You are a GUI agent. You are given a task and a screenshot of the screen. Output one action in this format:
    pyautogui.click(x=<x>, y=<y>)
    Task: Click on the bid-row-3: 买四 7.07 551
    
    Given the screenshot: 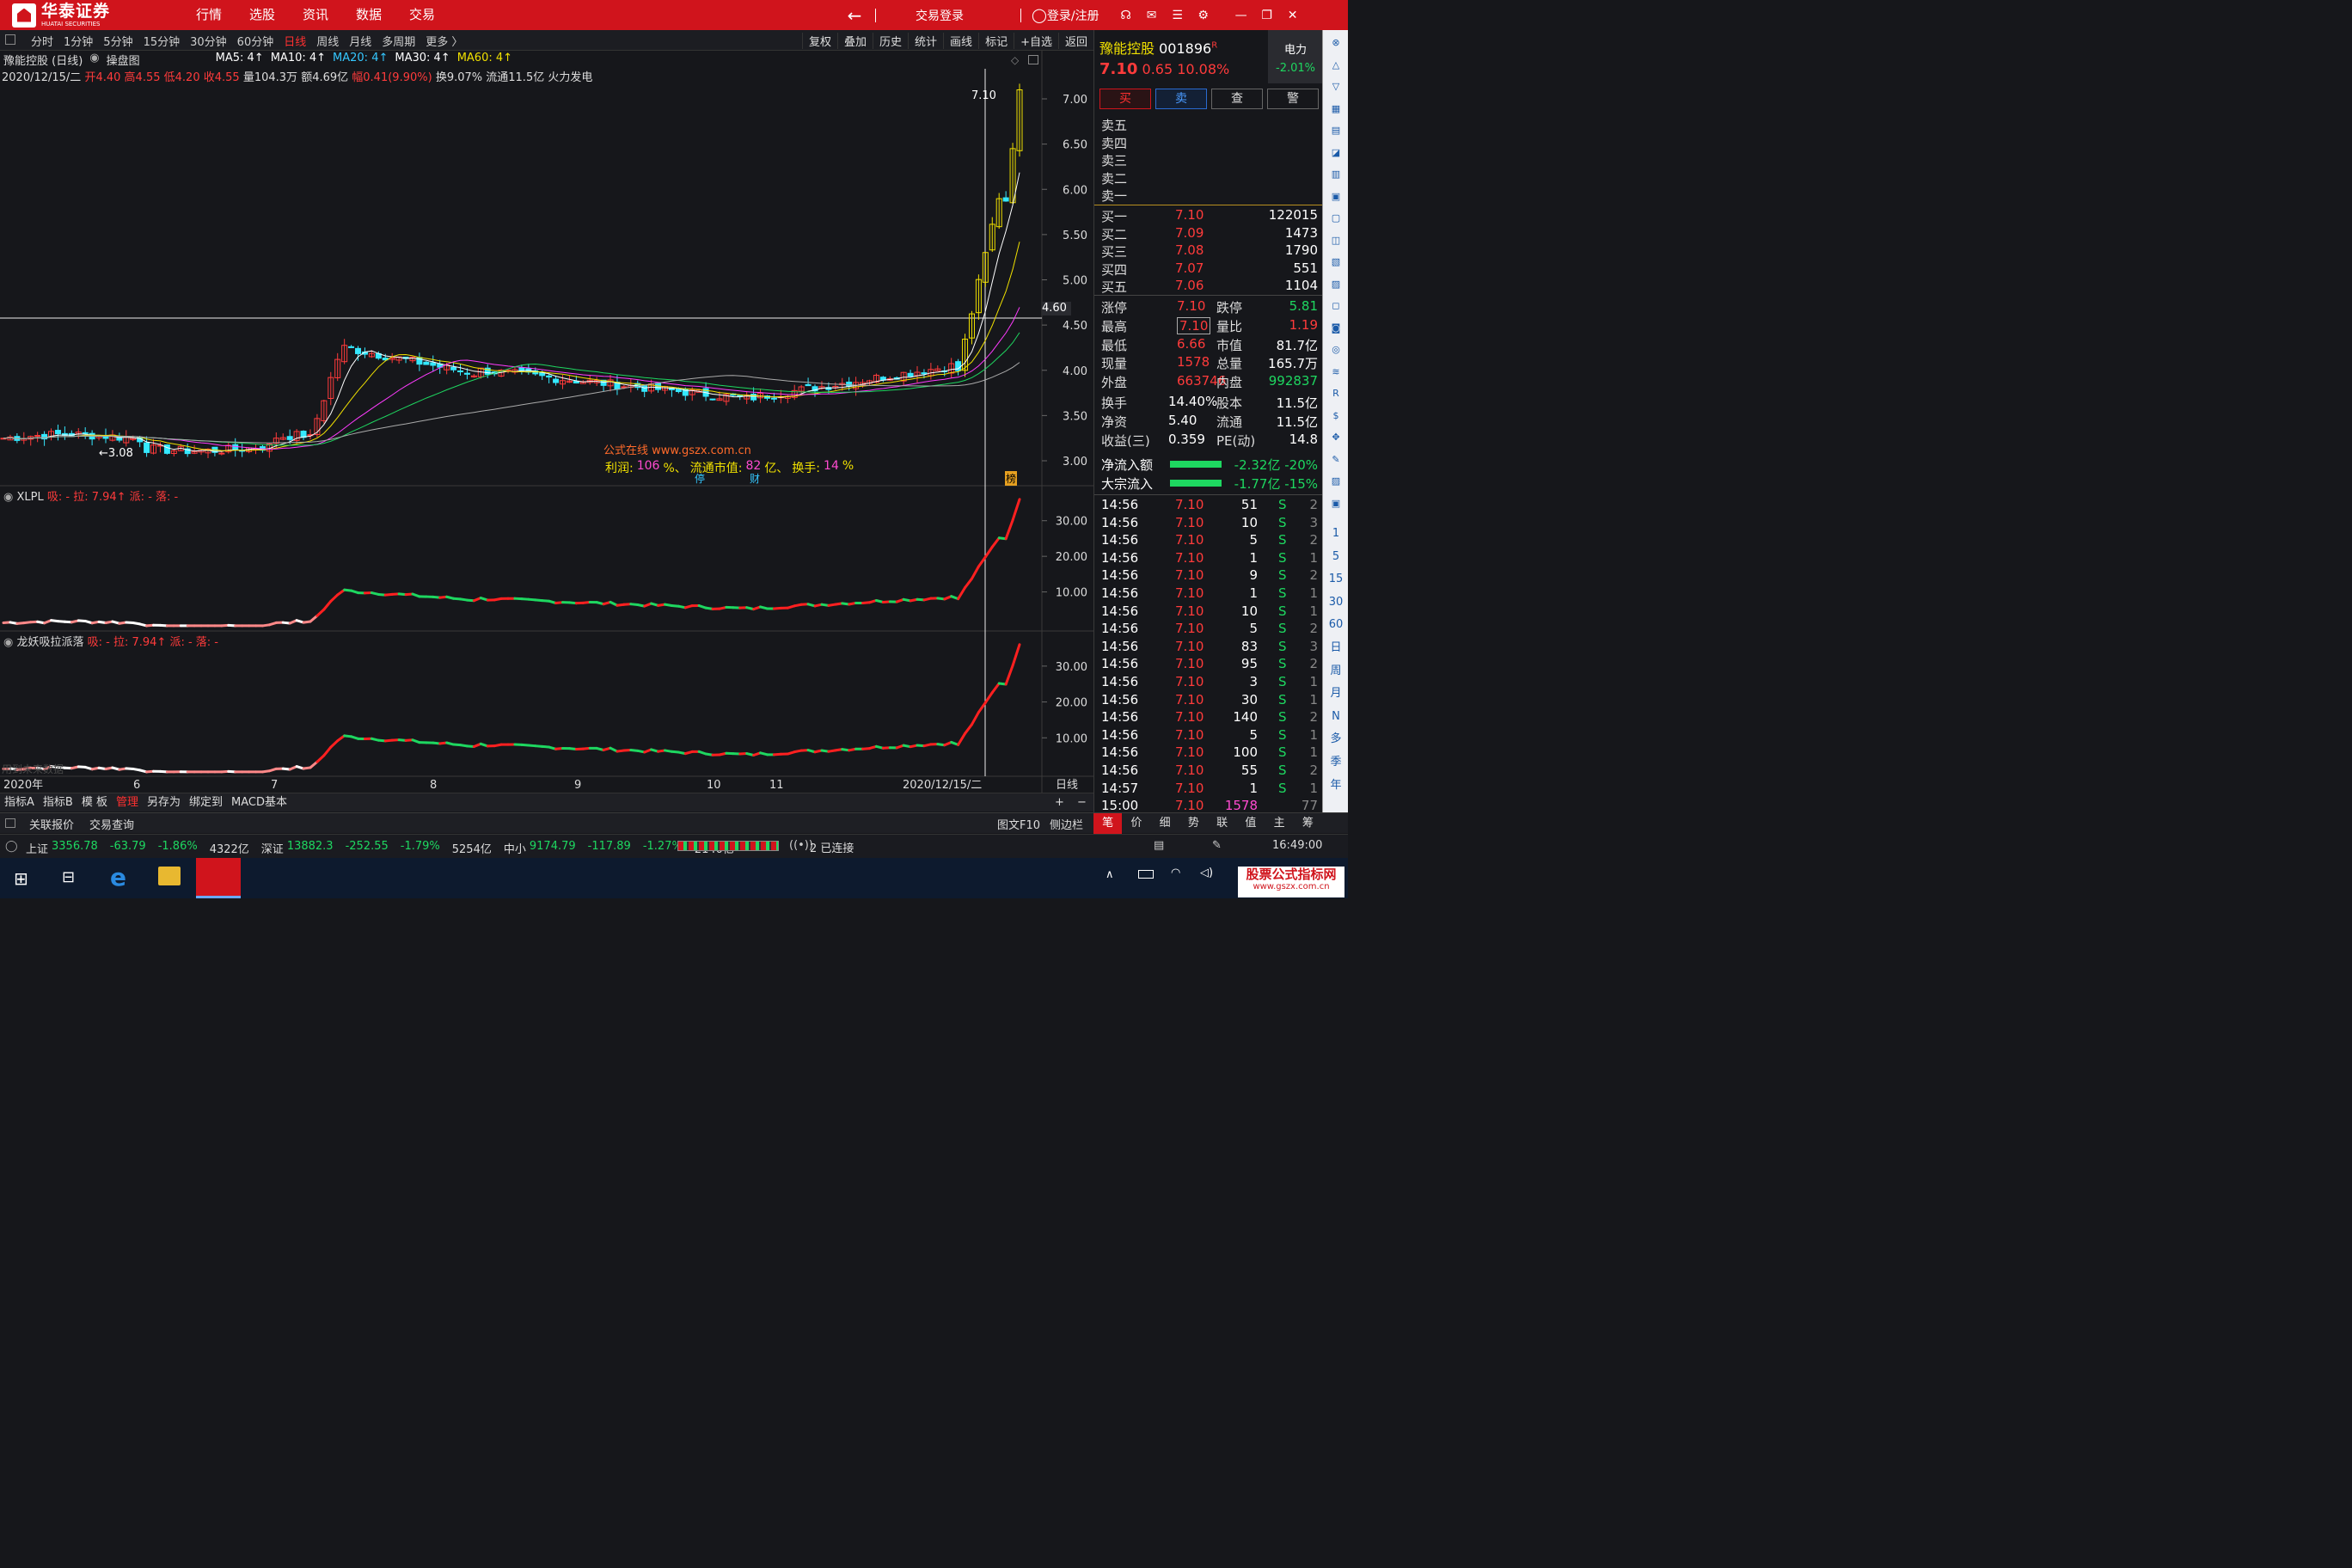 What is the action you would take?
    pyautogui.click(x=1209, y=269)
    